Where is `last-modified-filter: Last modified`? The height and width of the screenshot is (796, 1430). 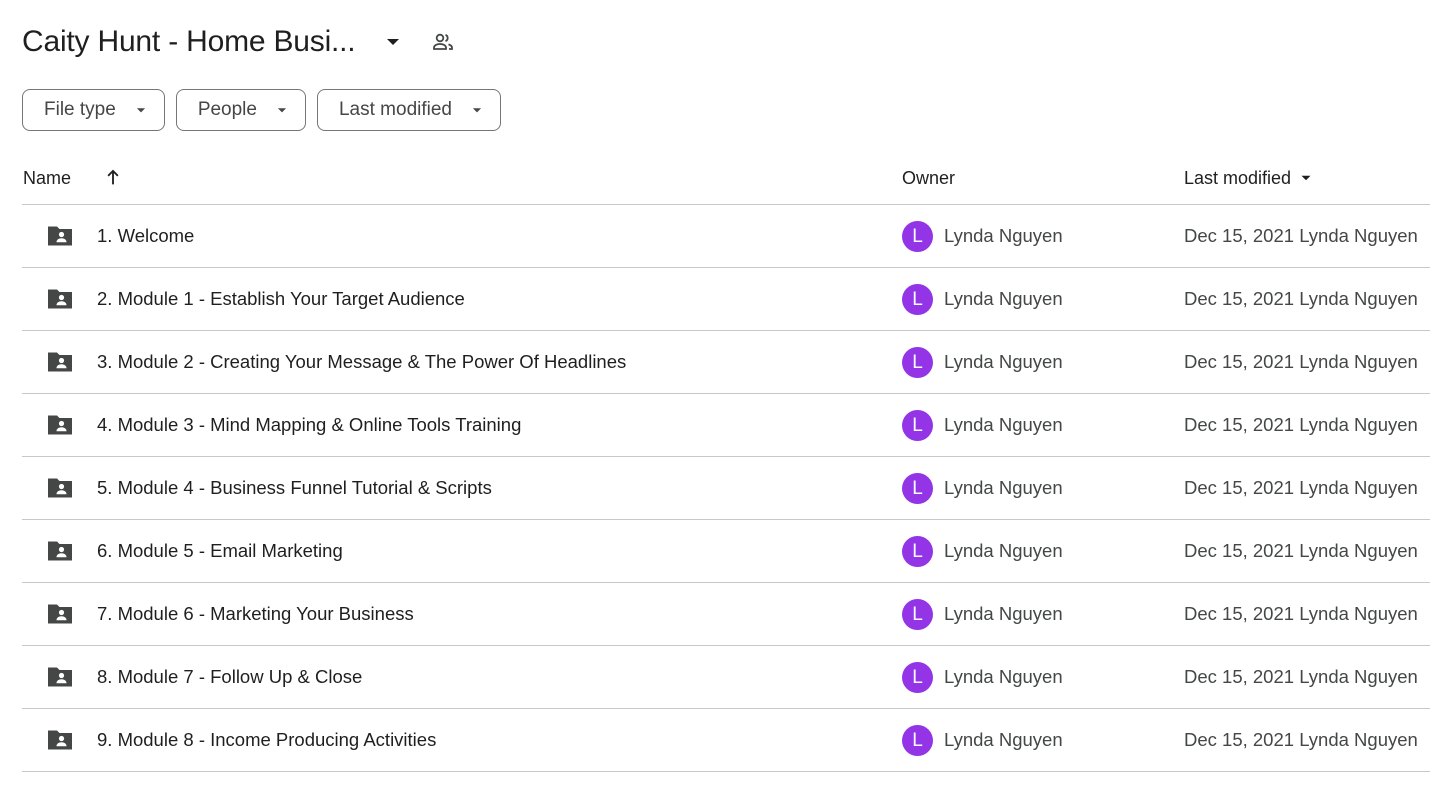 last-modified-filter: Last modified is located at coordinates (408, 110).